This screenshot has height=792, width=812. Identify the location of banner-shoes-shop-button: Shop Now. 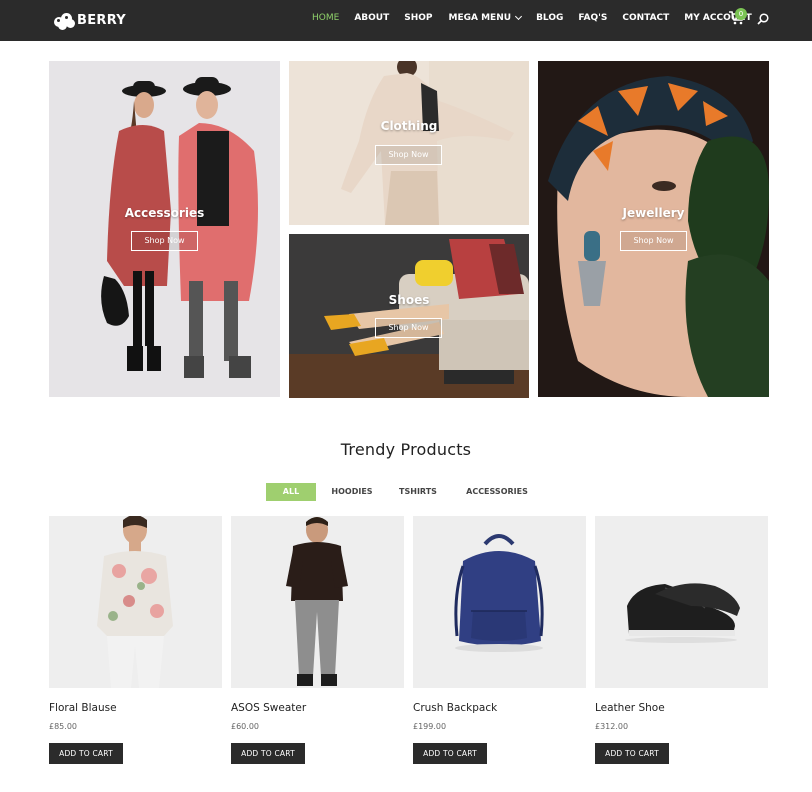
(408, 328).